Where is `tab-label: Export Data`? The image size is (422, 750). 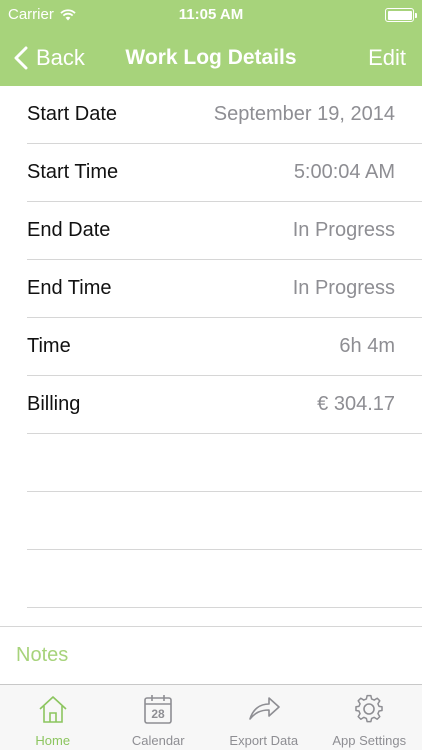
tab-label: Export Data is located at coordinates (264, 740).